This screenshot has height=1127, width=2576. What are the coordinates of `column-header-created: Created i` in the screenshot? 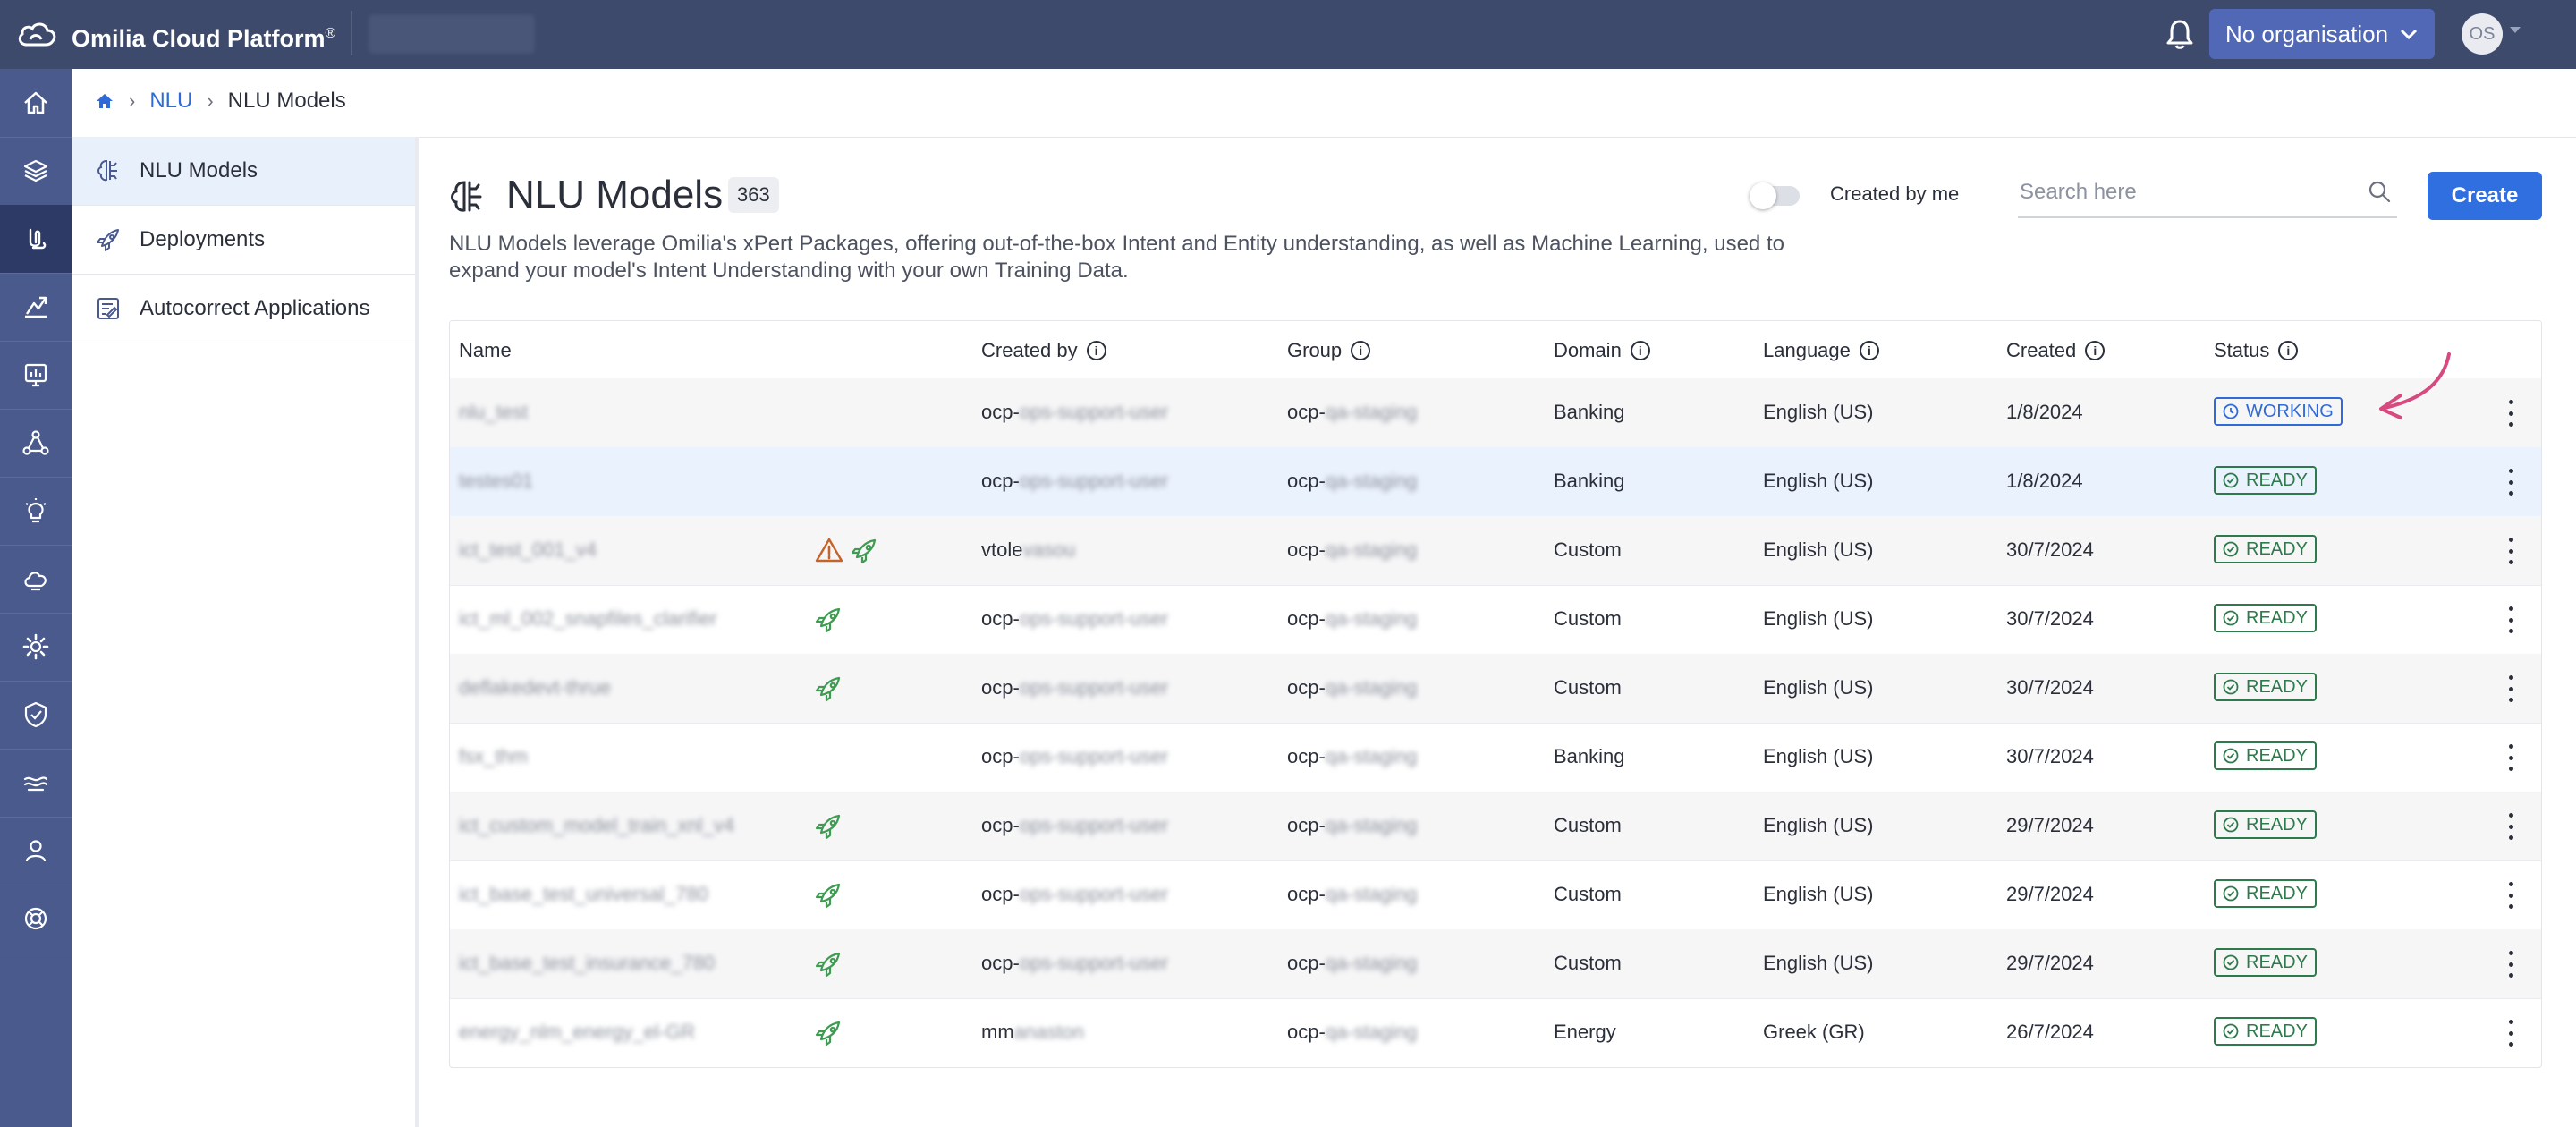 It's located at (2056, 350).